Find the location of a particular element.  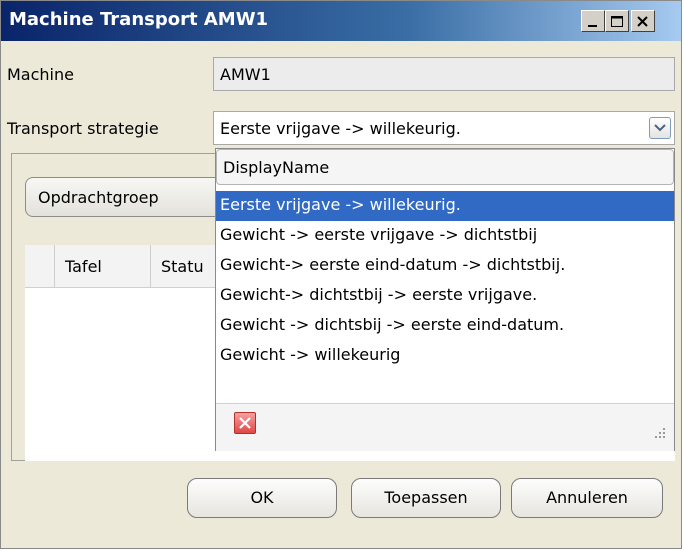

minimize-button is located at coordinates (593, 21).